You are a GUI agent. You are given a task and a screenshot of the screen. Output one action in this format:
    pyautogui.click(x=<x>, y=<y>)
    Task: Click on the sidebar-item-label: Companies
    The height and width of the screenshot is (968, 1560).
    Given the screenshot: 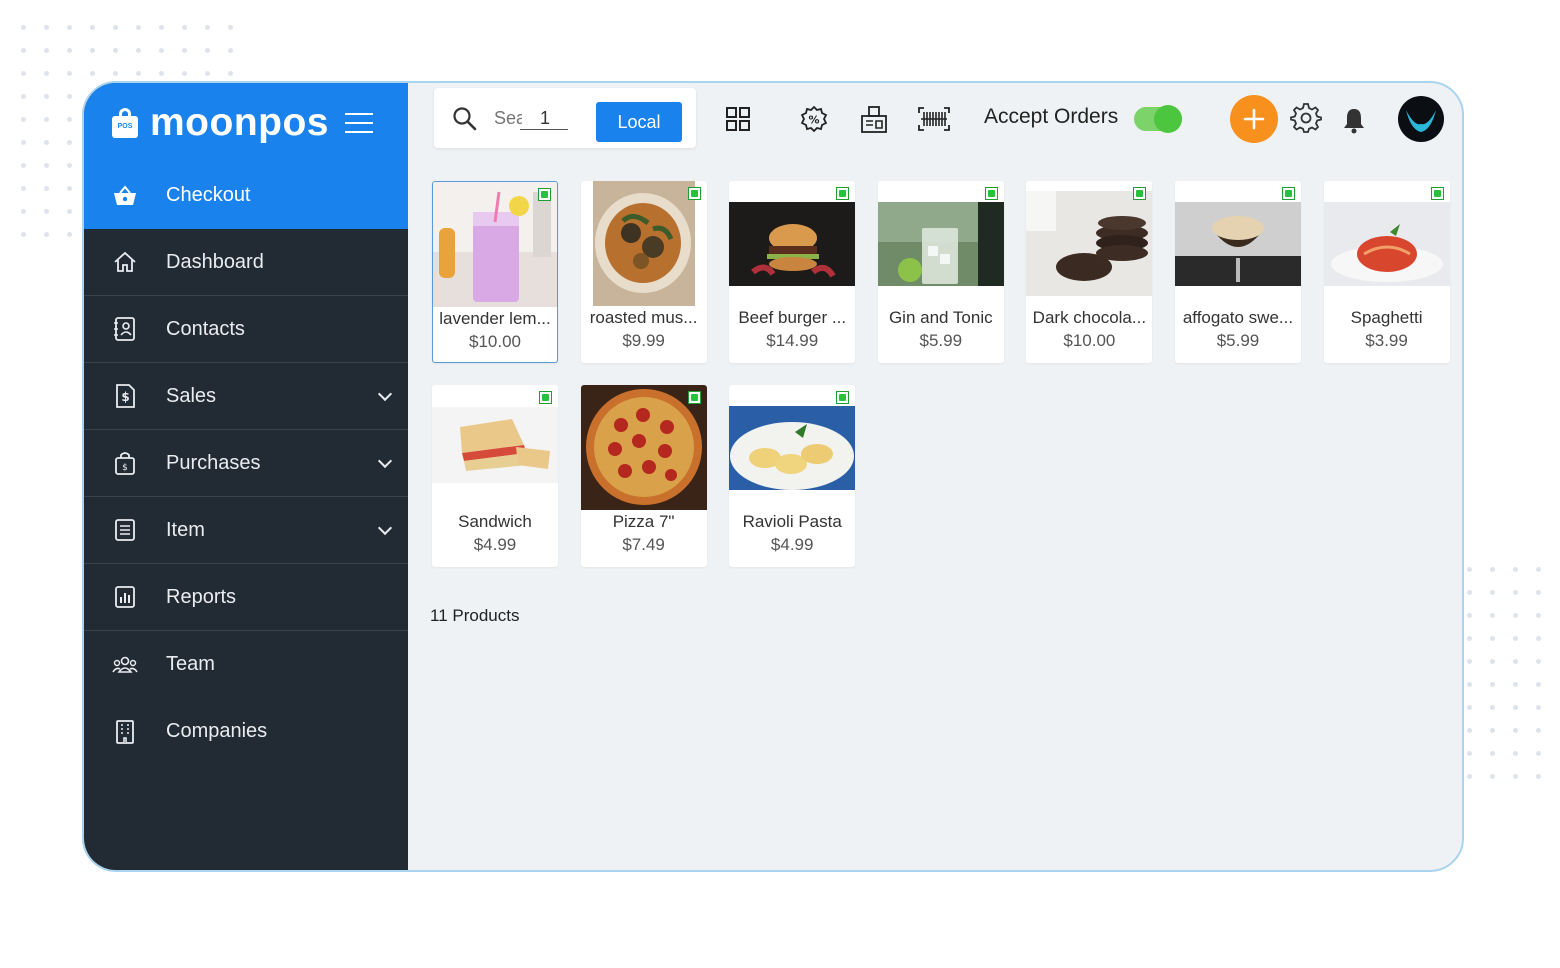 What is the action you would take?
    pyautogui.click(x=217, y=731)
    